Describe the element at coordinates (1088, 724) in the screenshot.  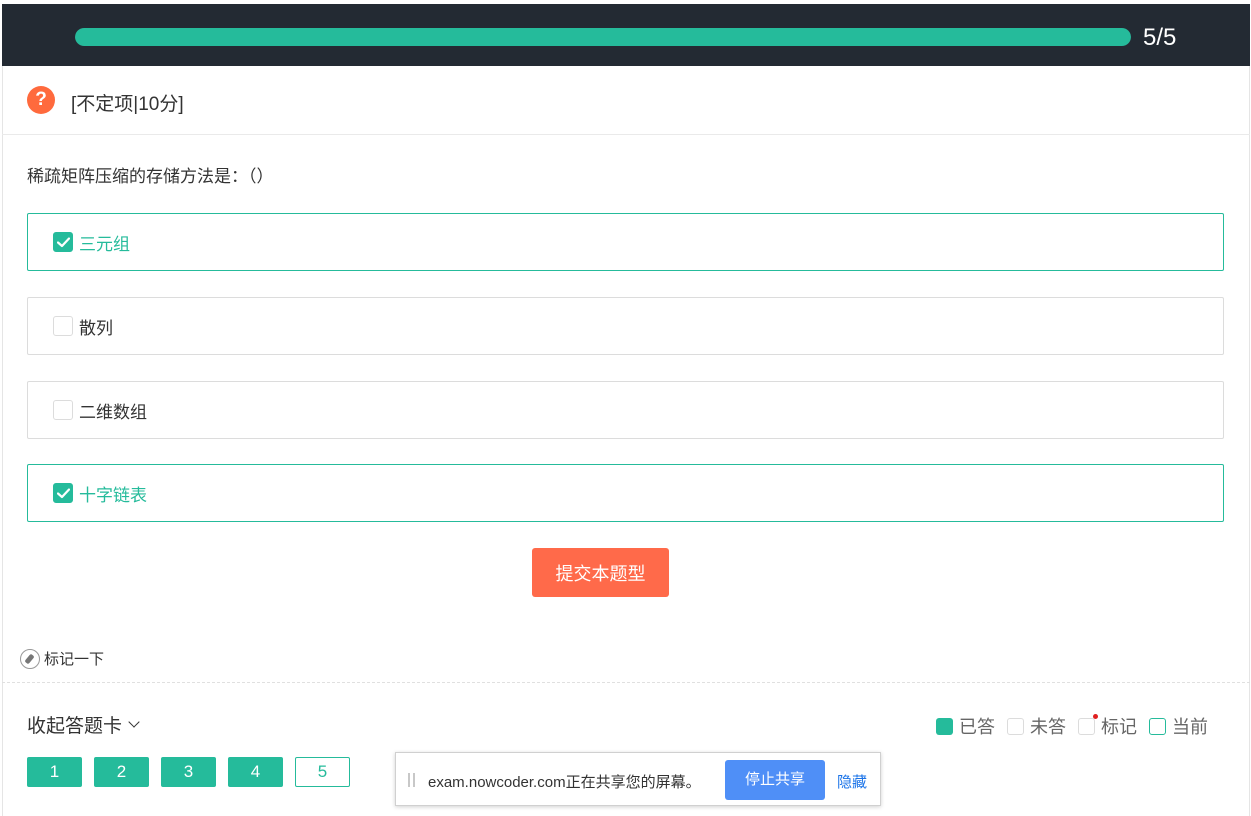
I see `marked-swatch` at that location.